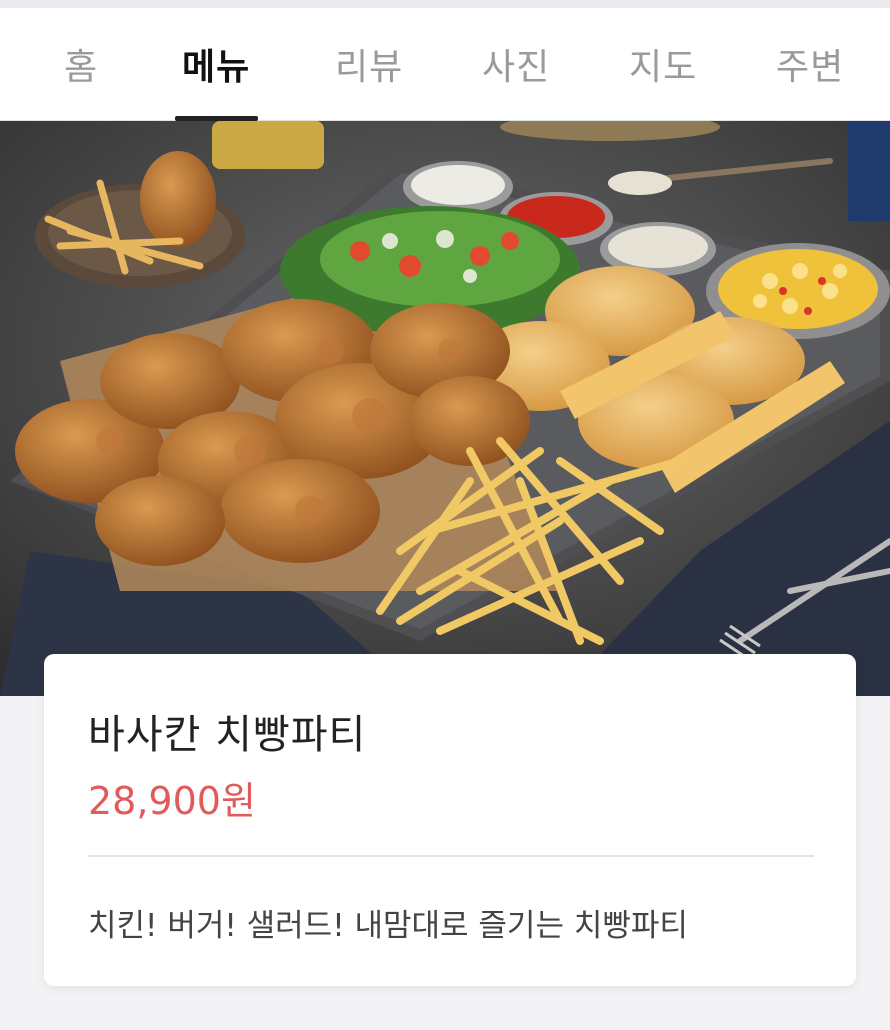 The height and width of the screenshot is (1030, 890). Describe the element at coordinates (216, 64) in the screenshot. I see `tab-menu: 메뉴` at that location.